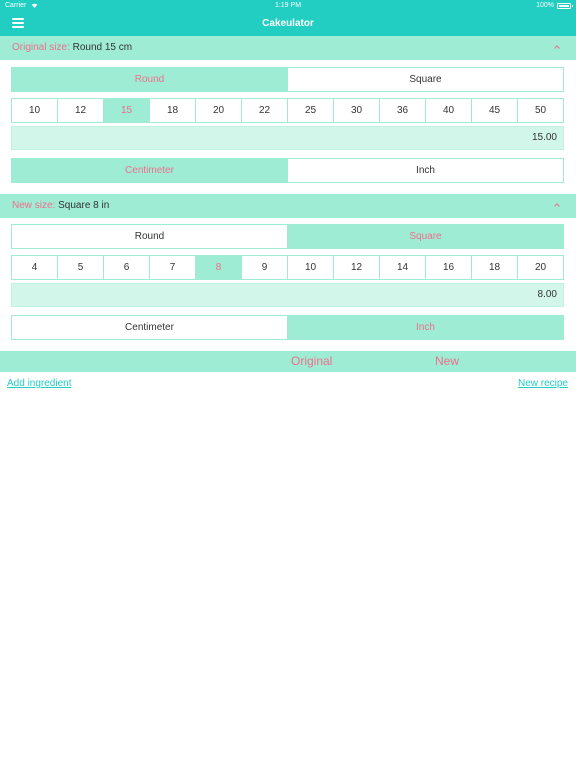 The image size is (576, 768). I want to click on new-size-option: 5, so click(81, 267).